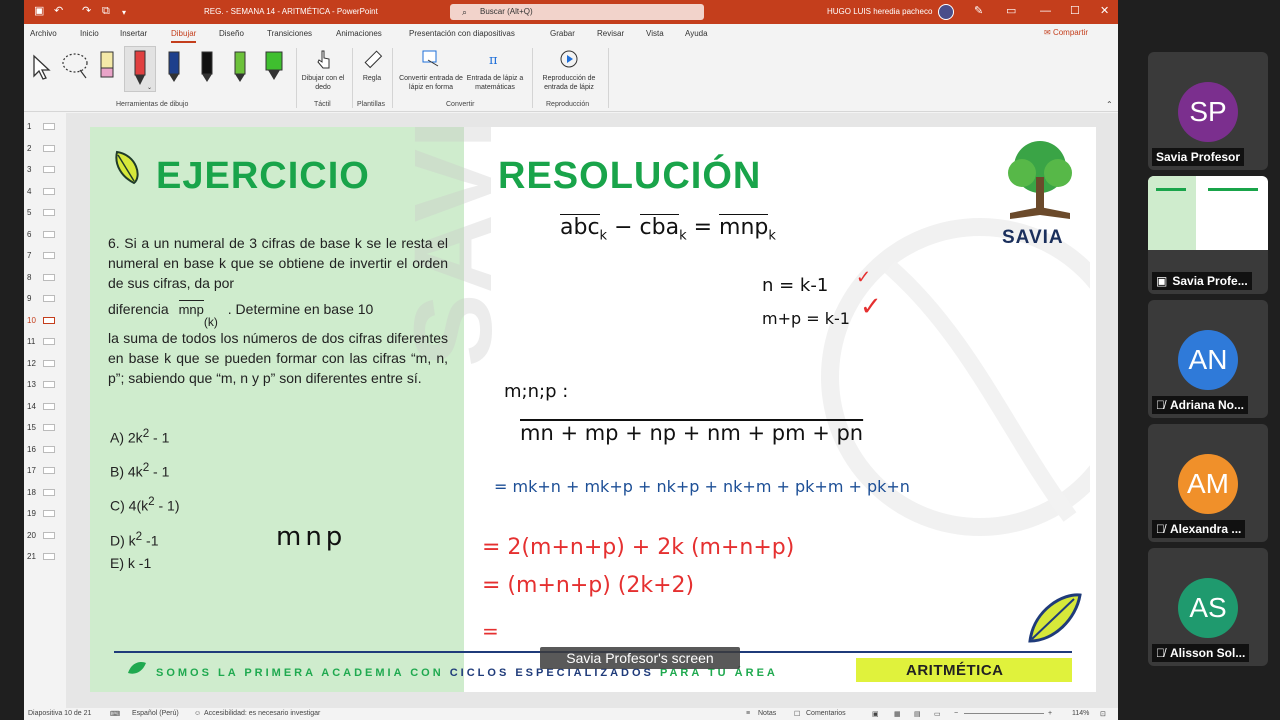 The image size is (1280, 720). What do you see at coordinates (373, 60) in the screenshot?
I see `ruler-icon` at bounding box center [373, 60].